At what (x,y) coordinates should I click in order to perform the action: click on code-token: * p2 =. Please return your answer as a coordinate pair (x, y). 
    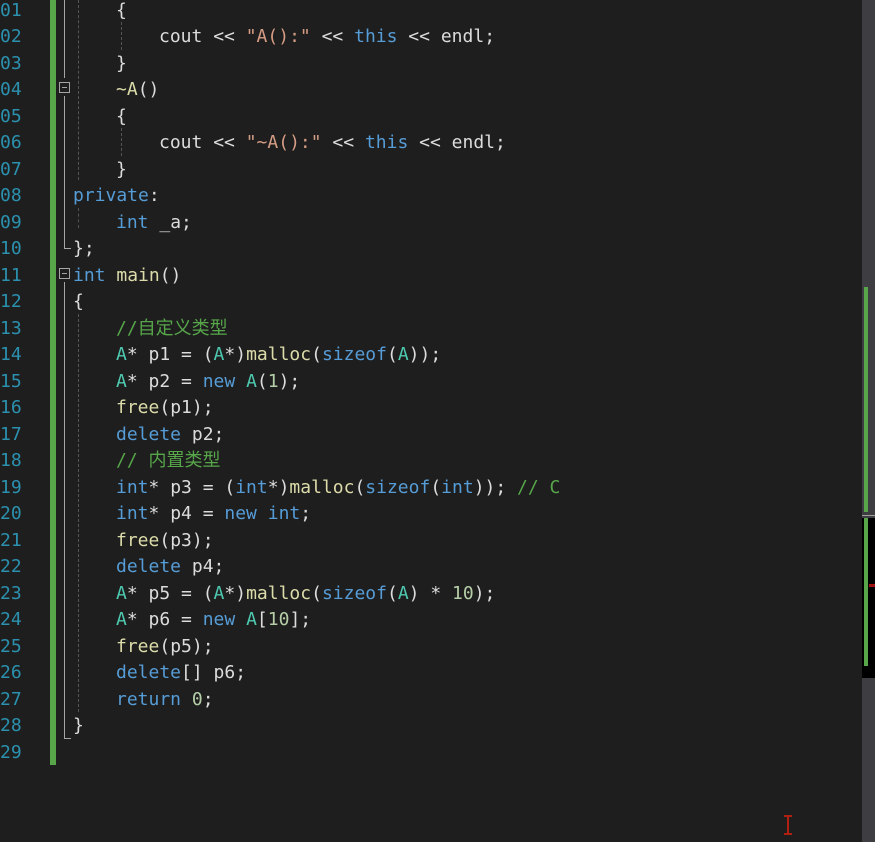
    Looking at the image, I should click on (164, 381).